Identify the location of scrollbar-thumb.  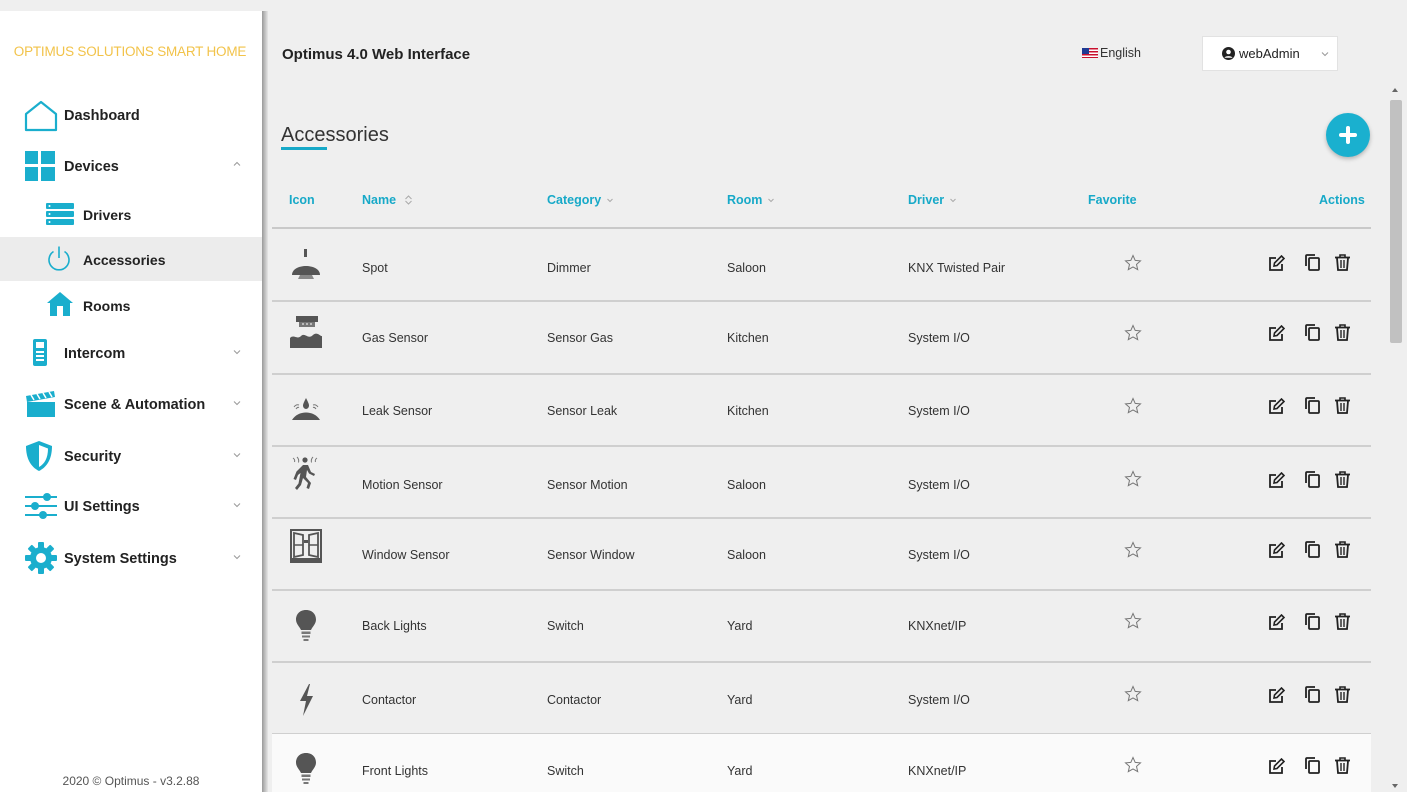
(1396, 221).